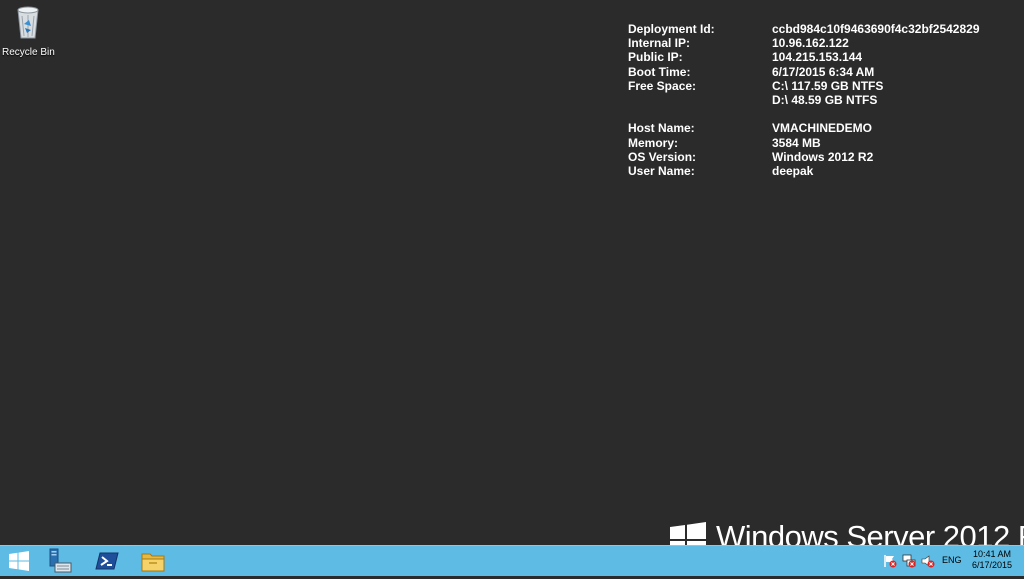 Image resolution: width=1024 pixels, height=579 pixels. Describe the element at coordinates (659, 71) in the screenshot. I see `info-key: Boot Time:` at that location.